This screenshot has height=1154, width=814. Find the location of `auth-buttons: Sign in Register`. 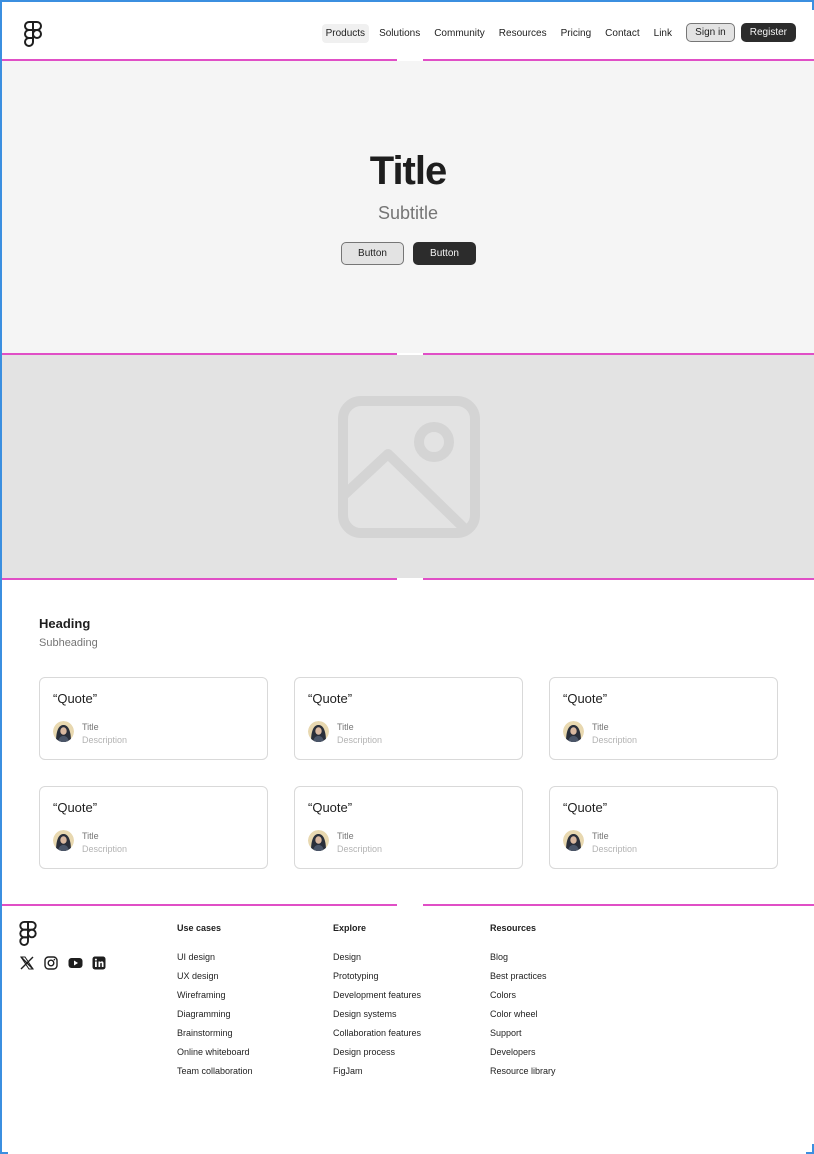

auth-buttons: Sign in Register is located at coordinates (741, 32).